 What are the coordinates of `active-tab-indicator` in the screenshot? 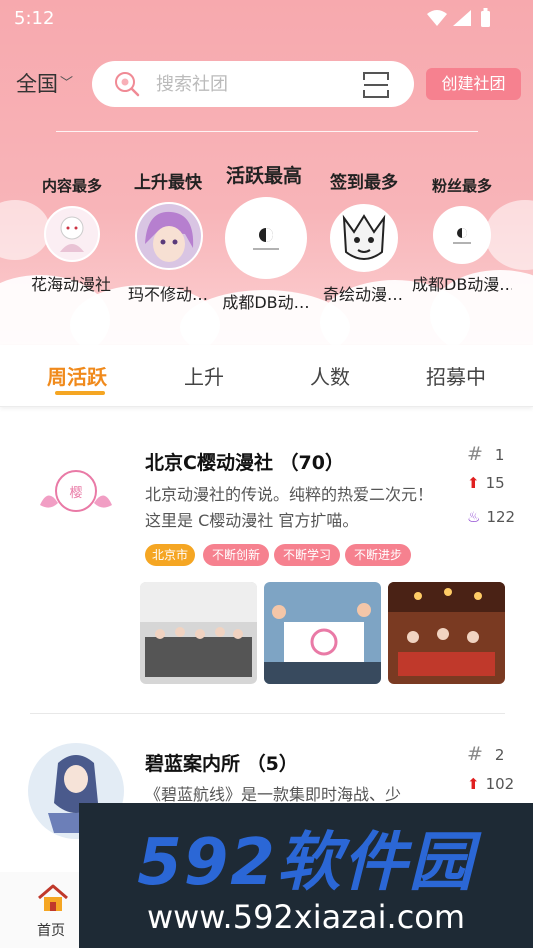 It's located at (80, 393).